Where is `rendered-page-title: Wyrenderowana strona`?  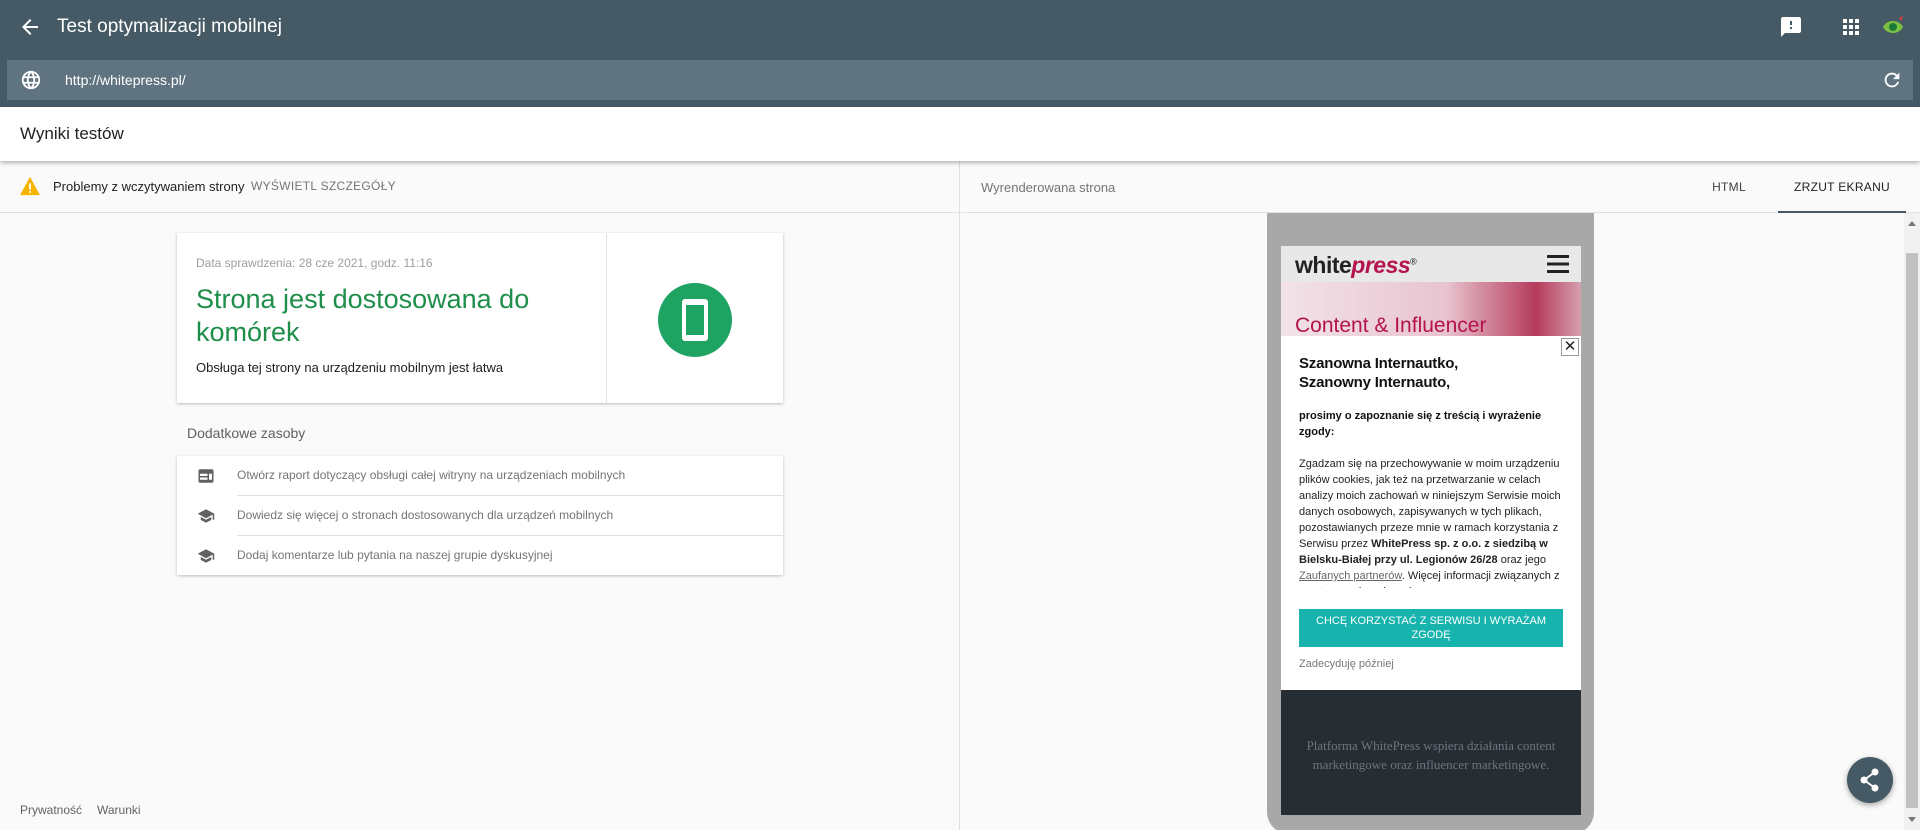
rendered-page-title: Wyrenderowana strona is located at coordinates (1048, 187).